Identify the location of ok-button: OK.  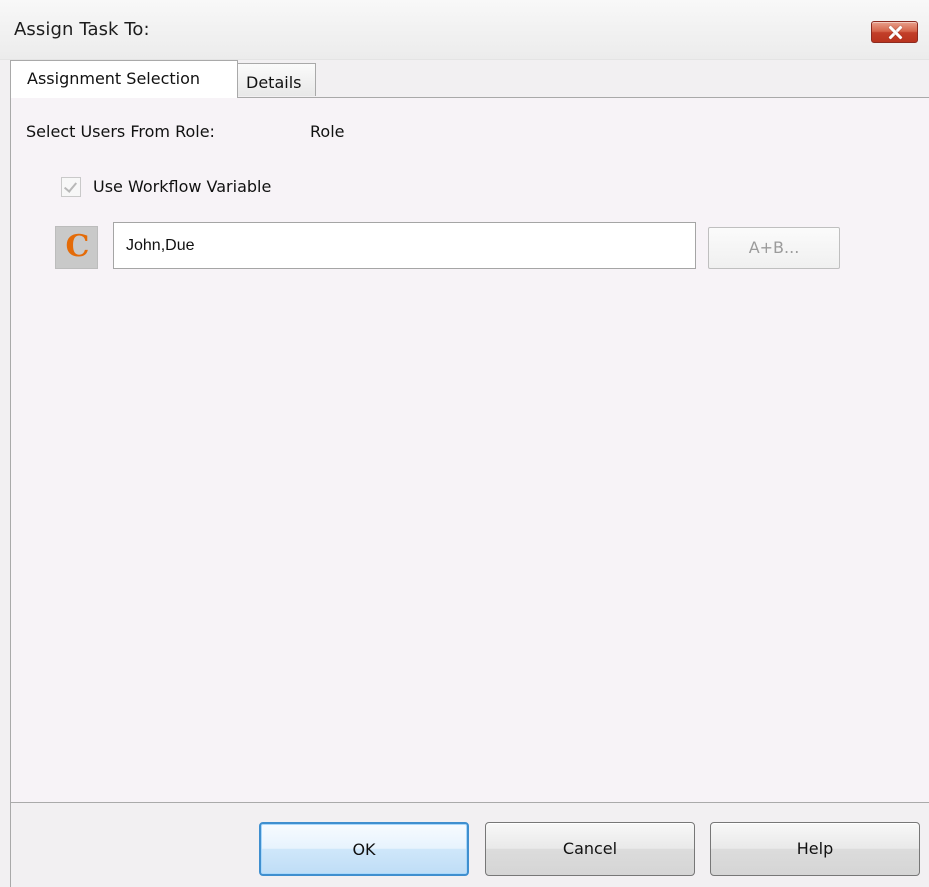
(364, 849).